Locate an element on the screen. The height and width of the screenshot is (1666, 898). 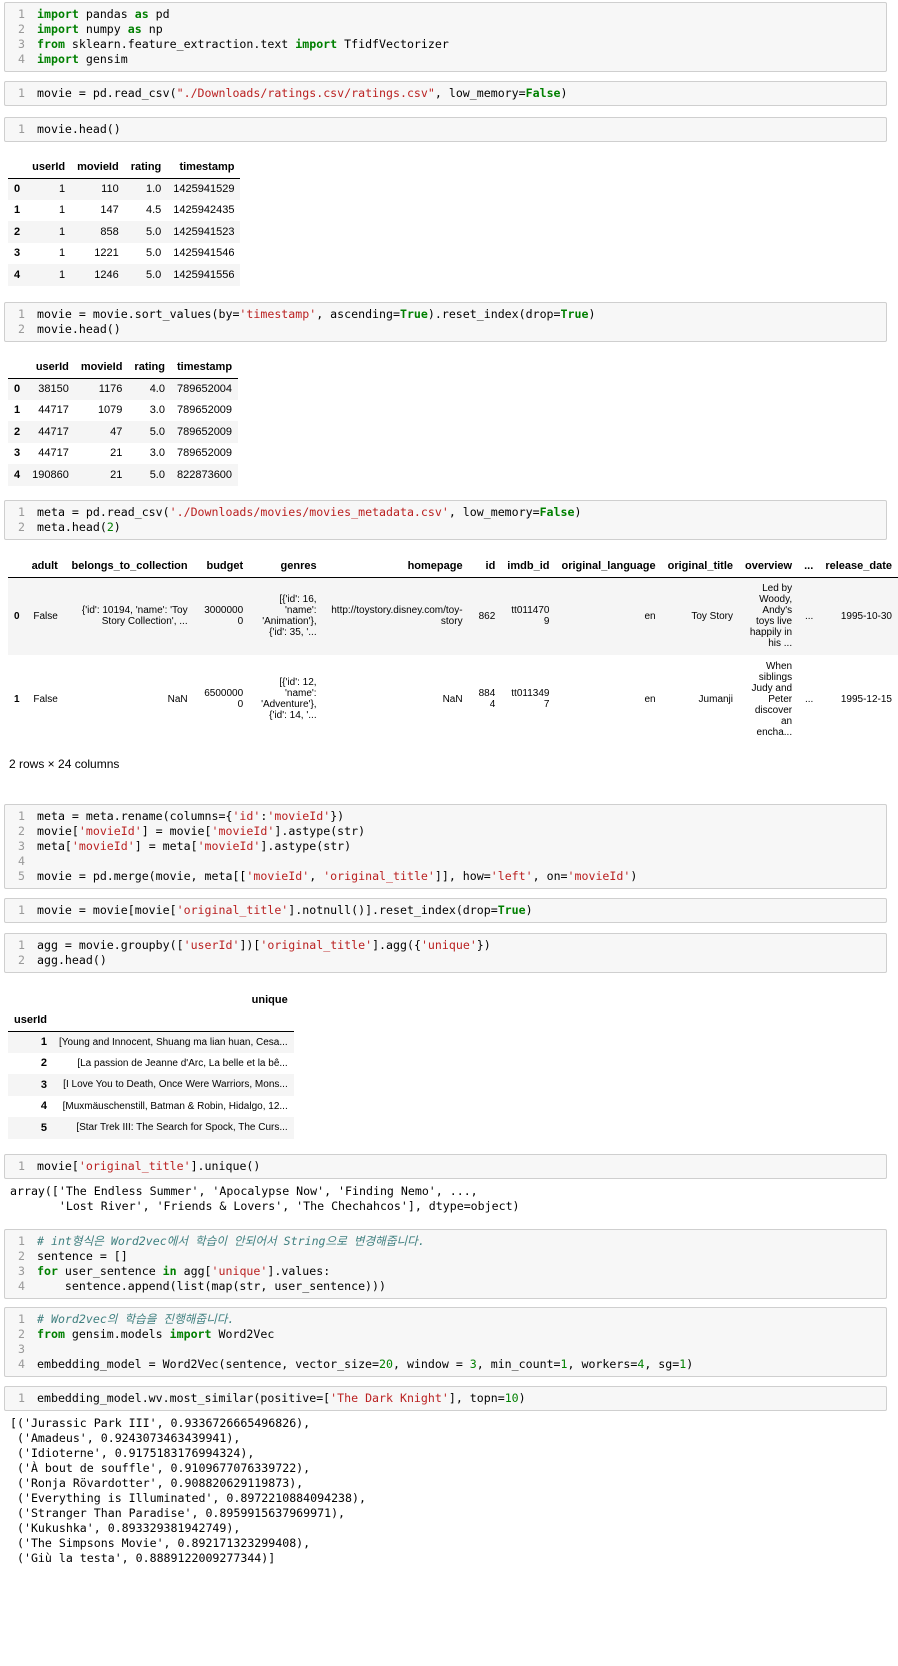
table-row: 4 190860 21 5.0 822873600 is located at coordinates (123, 475).